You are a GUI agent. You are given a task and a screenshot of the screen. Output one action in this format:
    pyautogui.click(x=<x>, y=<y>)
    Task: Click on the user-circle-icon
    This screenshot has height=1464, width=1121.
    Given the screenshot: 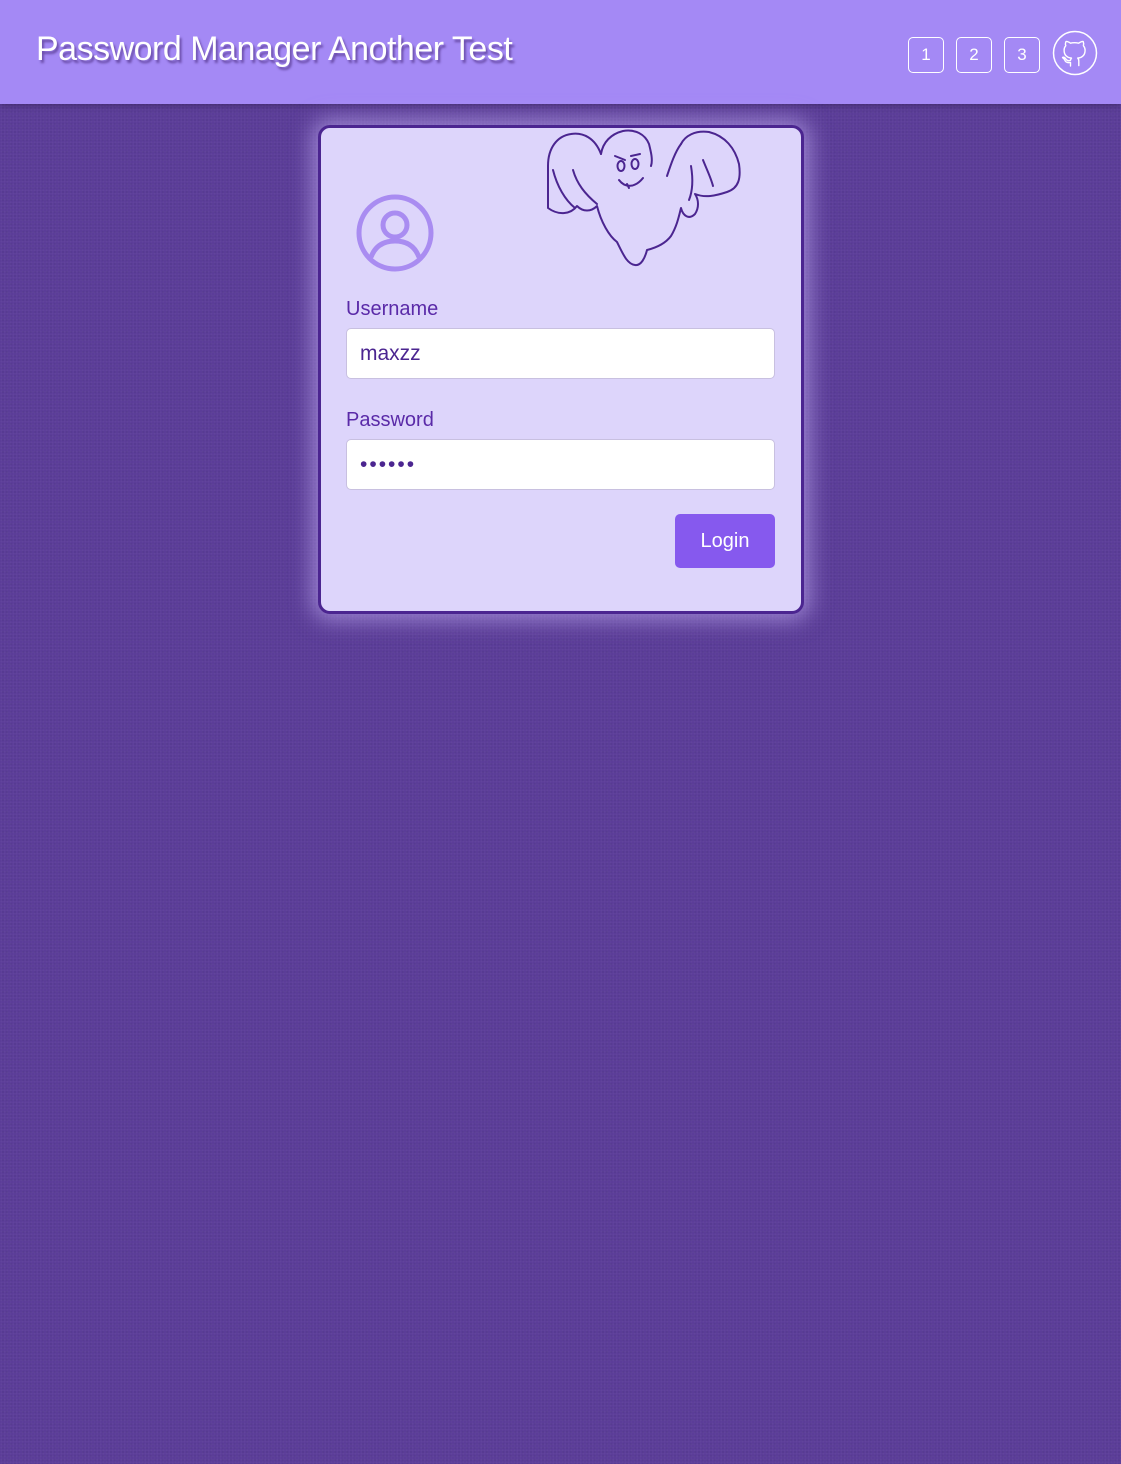 What is the action you would take?
    pyautogui.click(x=395, y=233)
    